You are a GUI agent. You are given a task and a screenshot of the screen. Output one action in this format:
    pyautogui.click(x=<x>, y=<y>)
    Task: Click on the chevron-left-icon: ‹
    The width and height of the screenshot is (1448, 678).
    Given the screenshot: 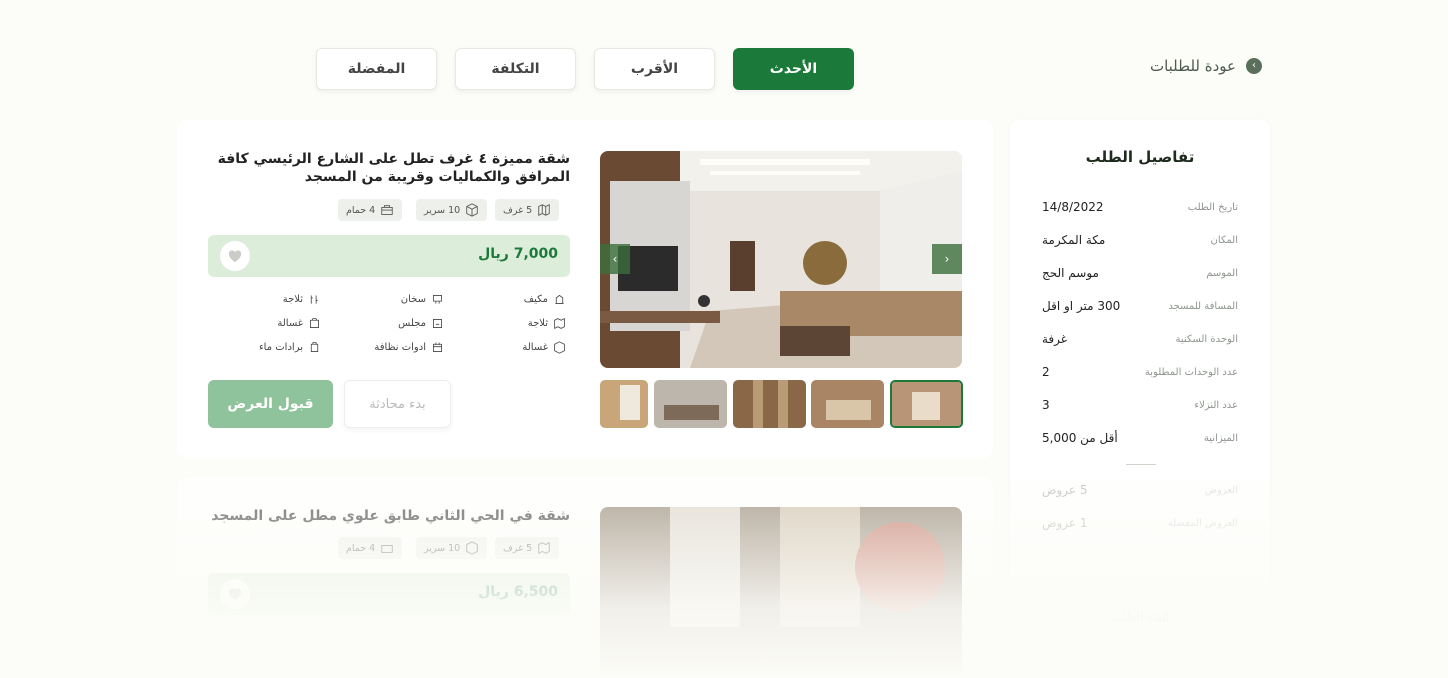 What is the action you would take?
    pyautogui.click(x=615, y=259)
    